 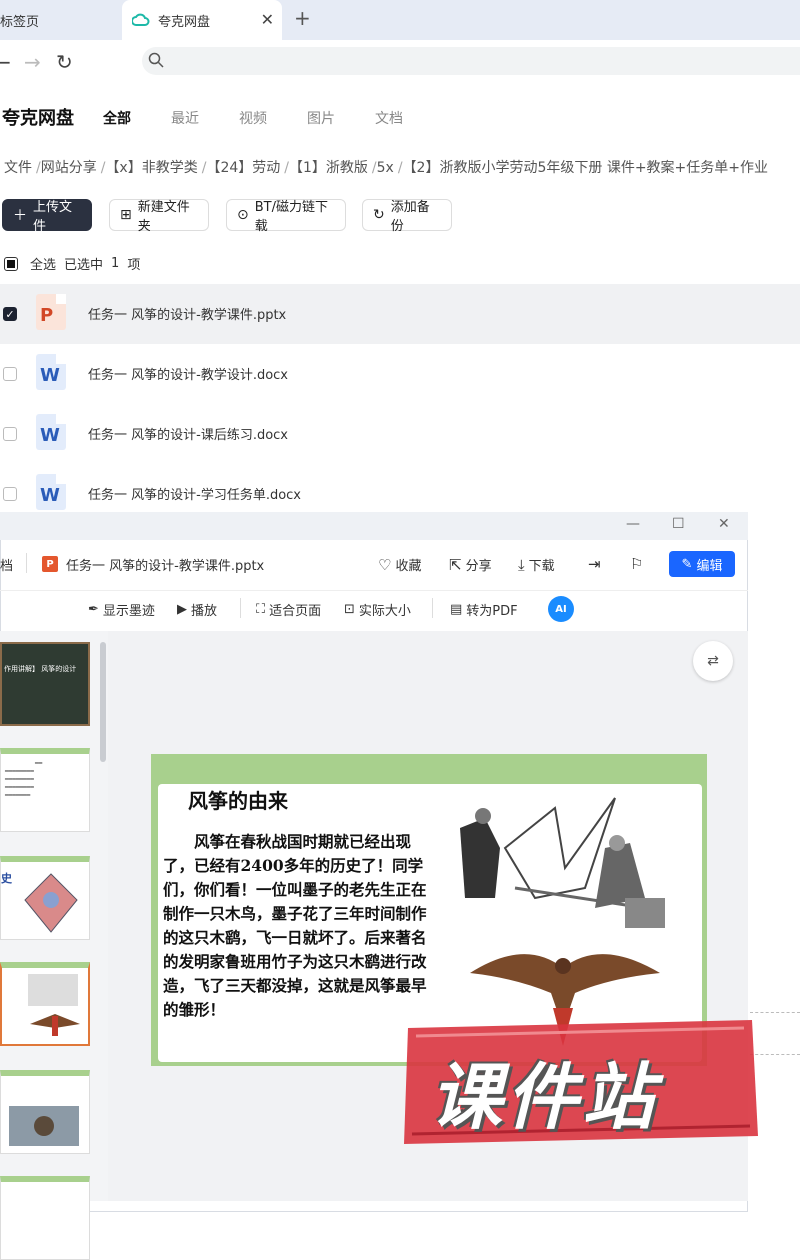 I want to click on preview-filename: 任务一 风筝的设计-教学课件.pptx, so click(x=165, y=566).